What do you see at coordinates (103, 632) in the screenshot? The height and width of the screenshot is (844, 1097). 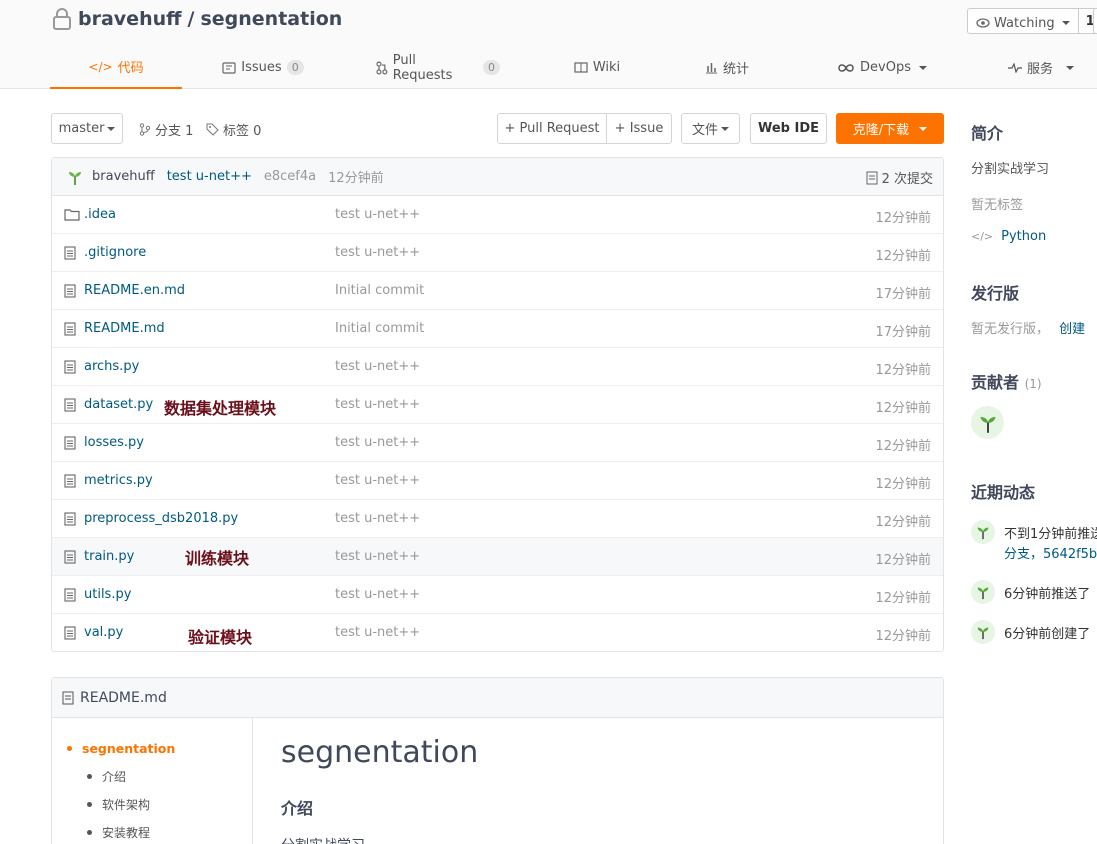 I see `file-name-link: val.py` at bounding box center [103, 632].